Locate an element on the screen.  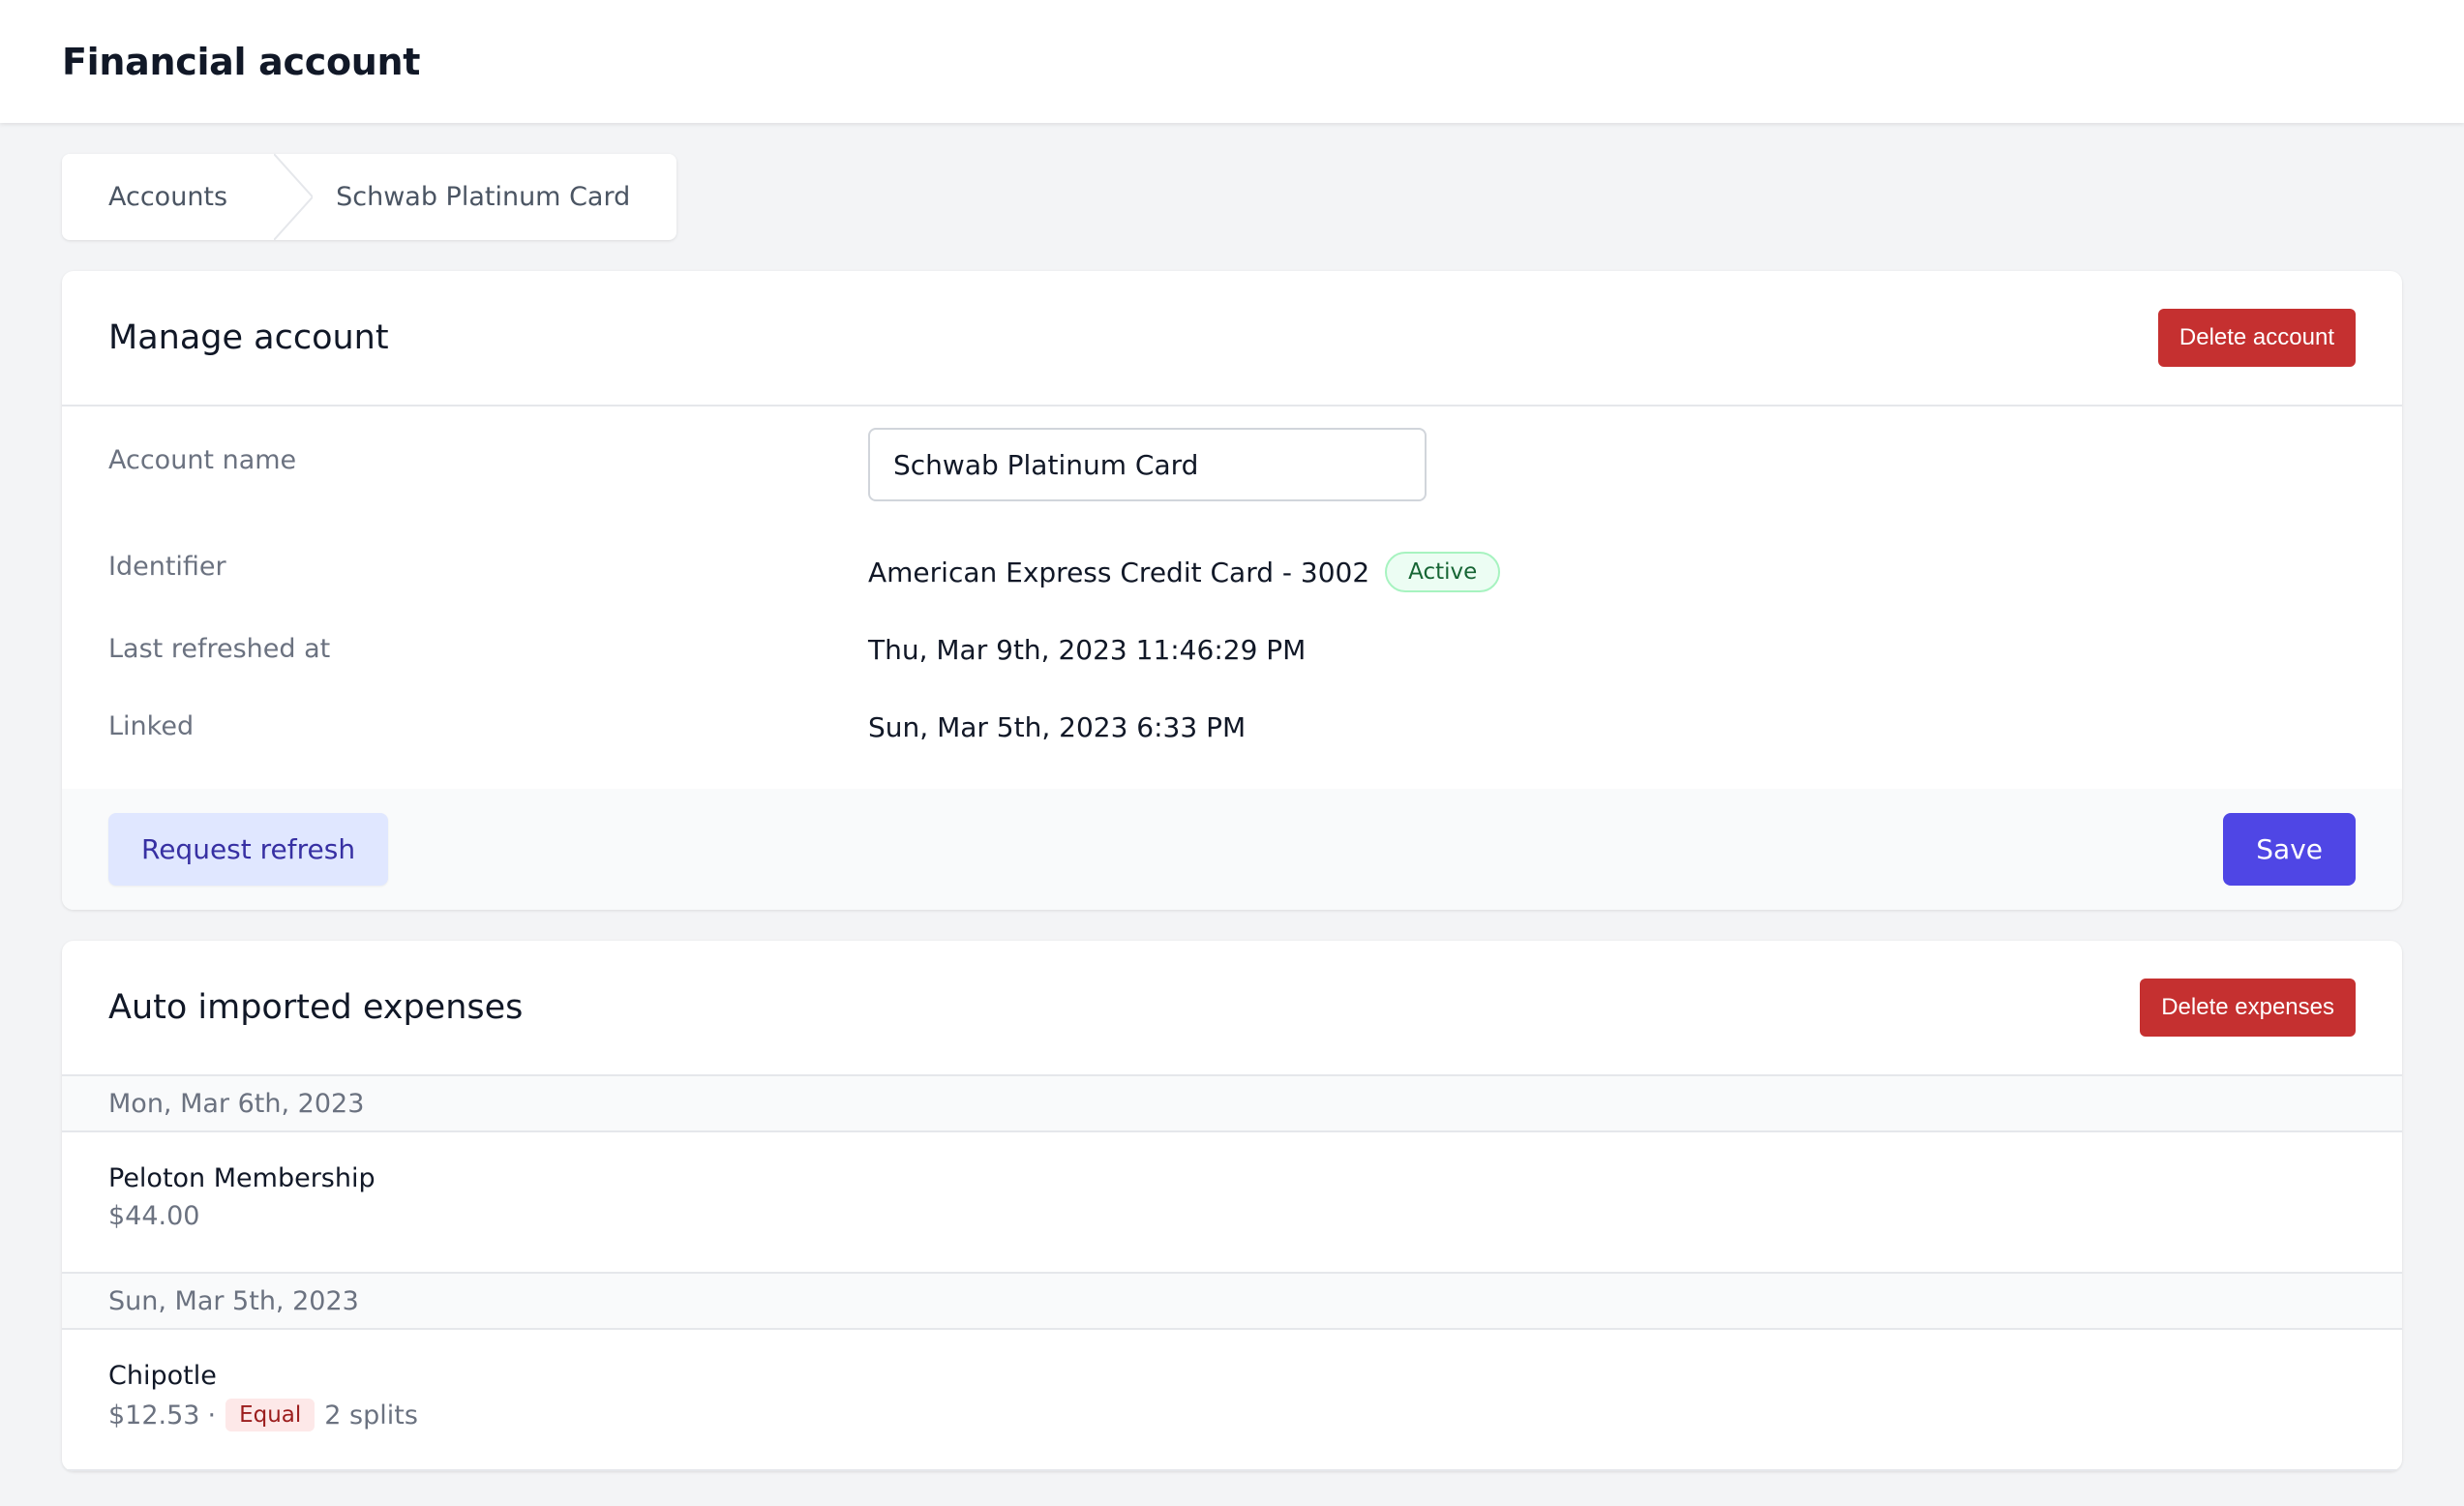
delete-account-button: Delete account is located at coordinates (2256, 338).